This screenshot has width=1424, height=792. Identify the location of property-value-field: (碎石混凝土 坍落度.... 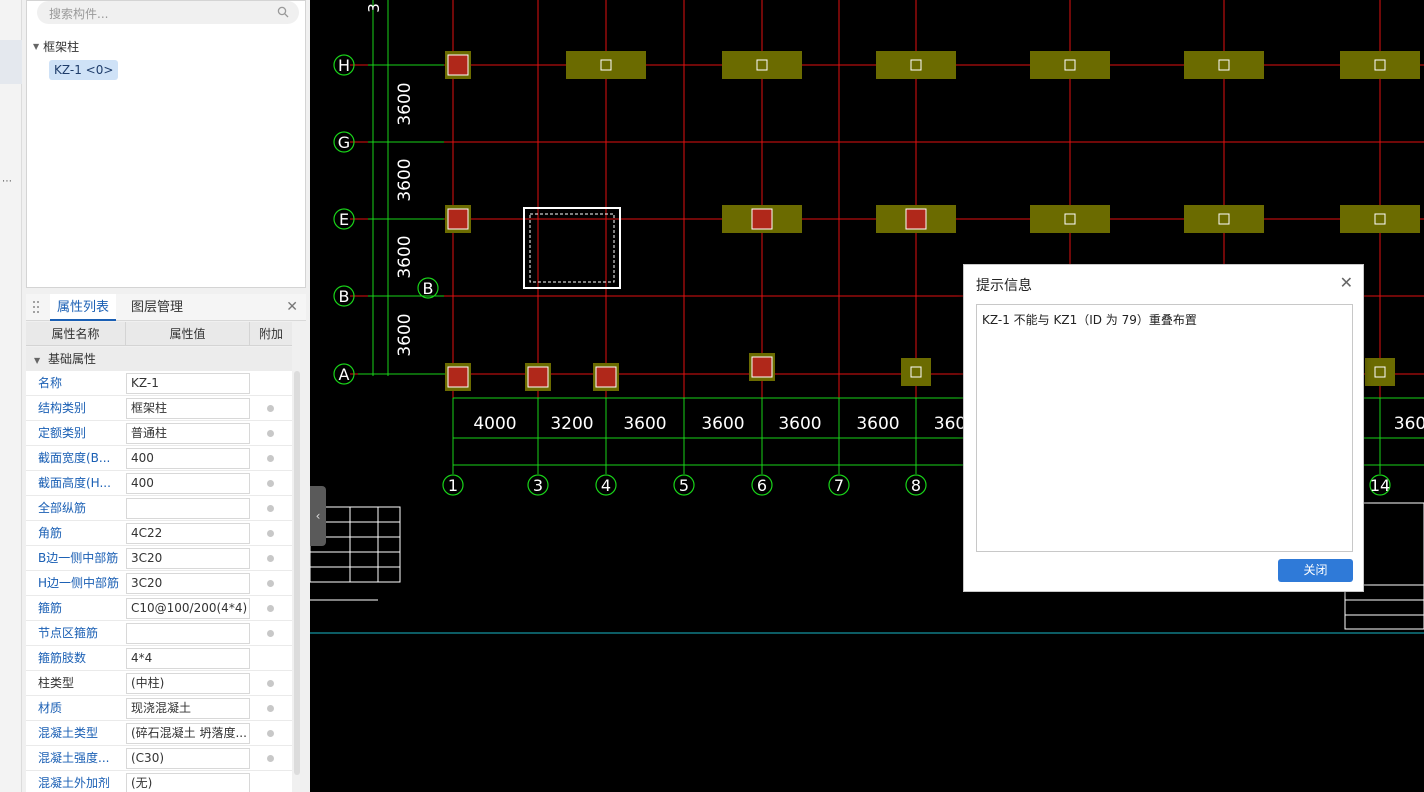
(188, 733).